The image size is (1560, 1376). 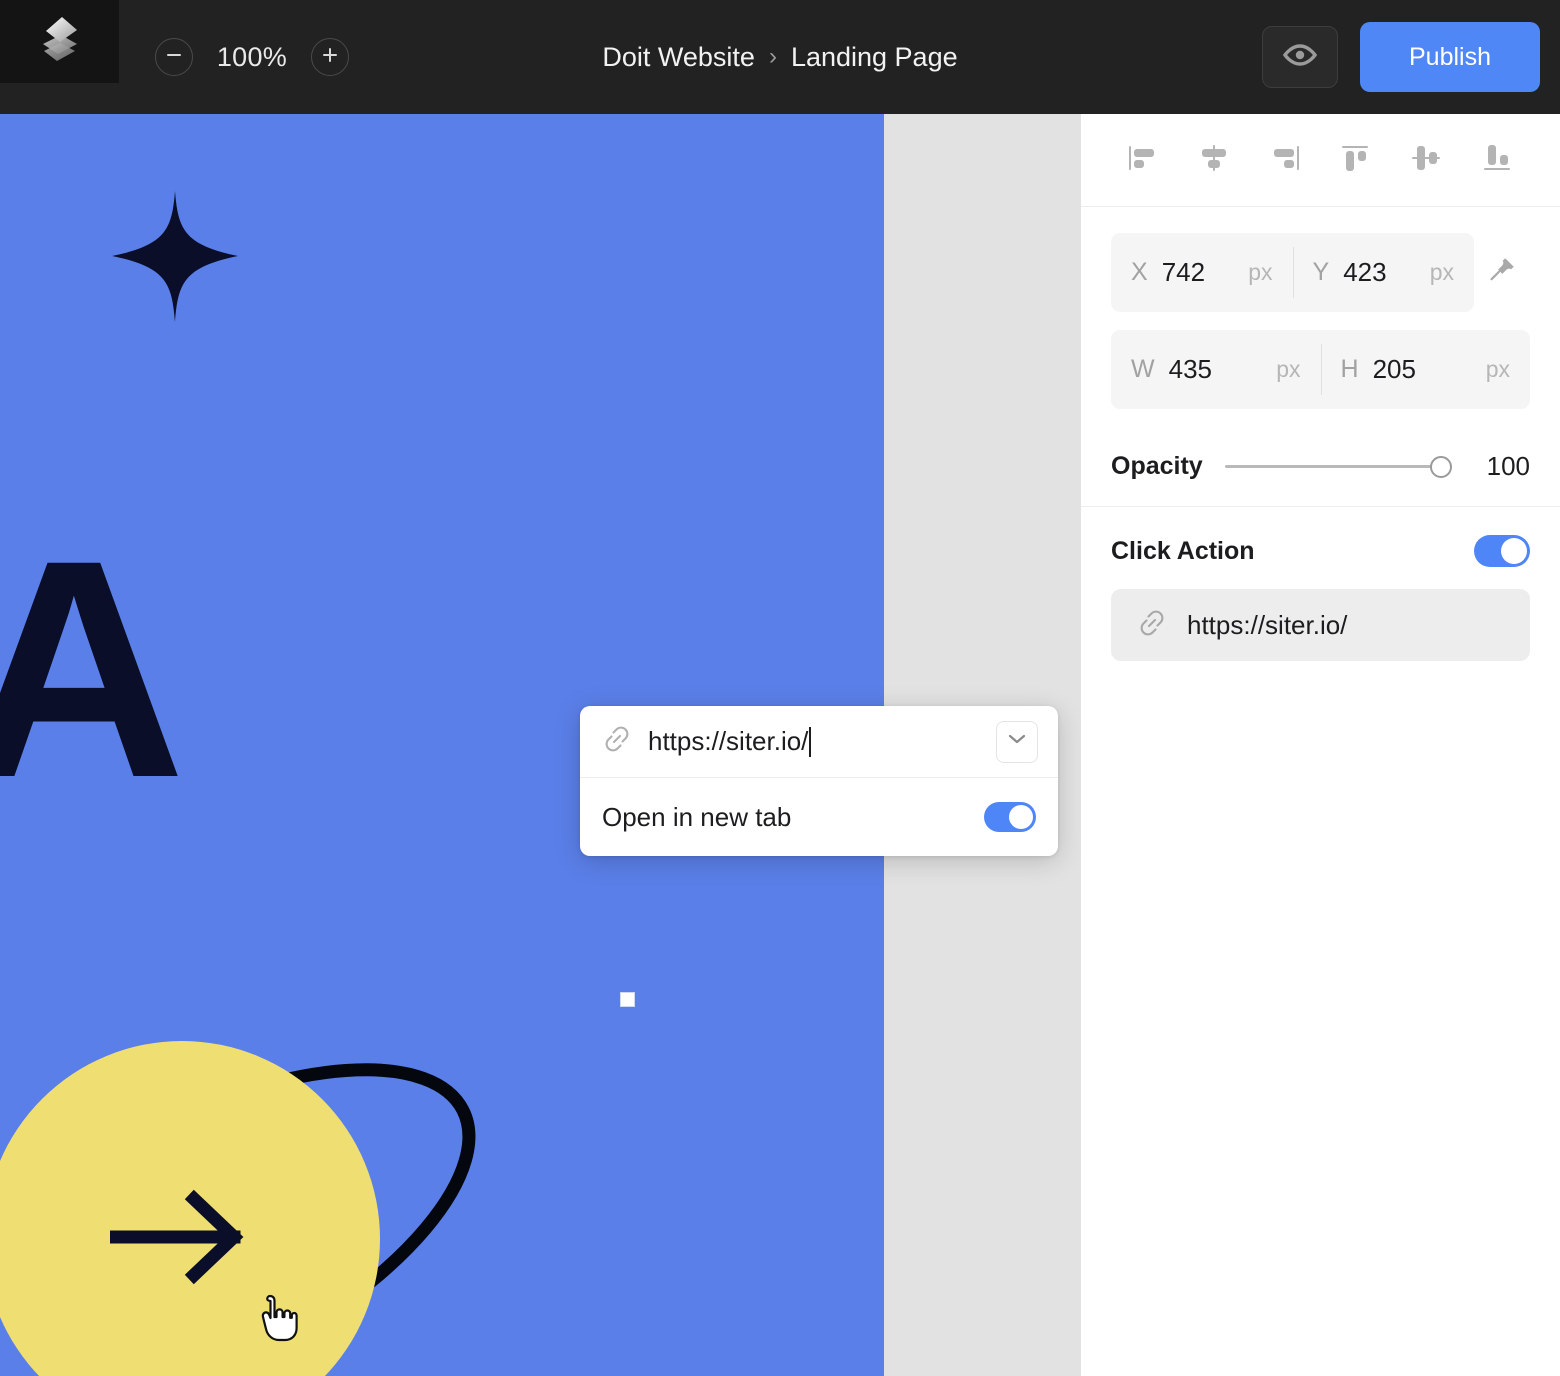 What do you see at coordinates (1267, 624) in the screenshot?
I see `click-action-url-text: https://siter.io/` at bounding box center [1267, 624].